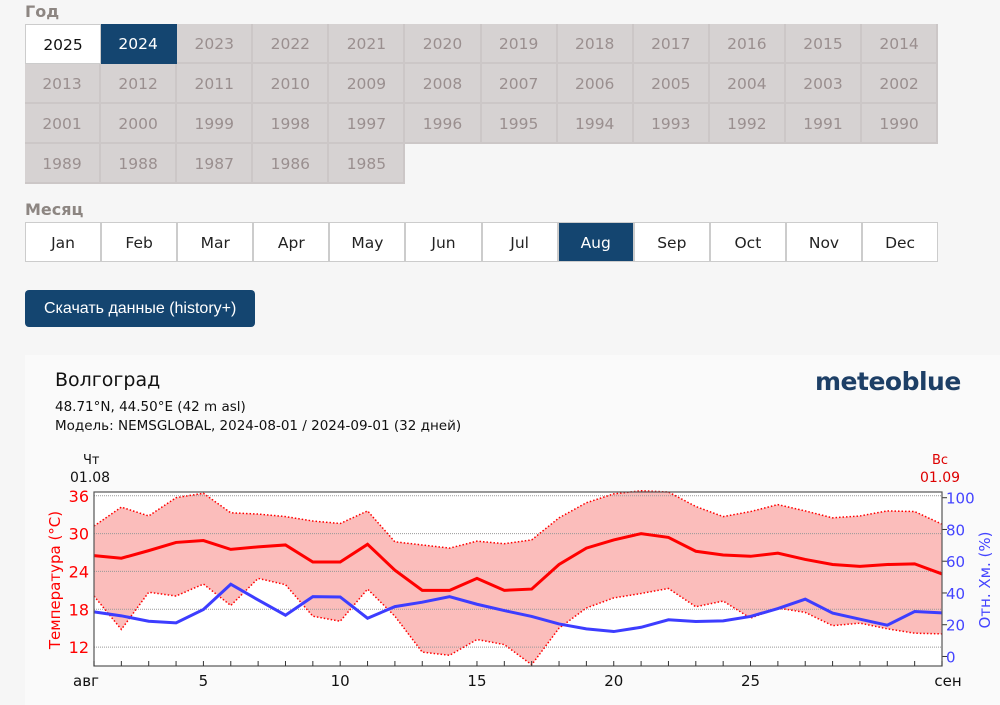 The height and width of the screenshot is (705, 1000). I want to click on y2-tick-label: 100, so click(960, 499).